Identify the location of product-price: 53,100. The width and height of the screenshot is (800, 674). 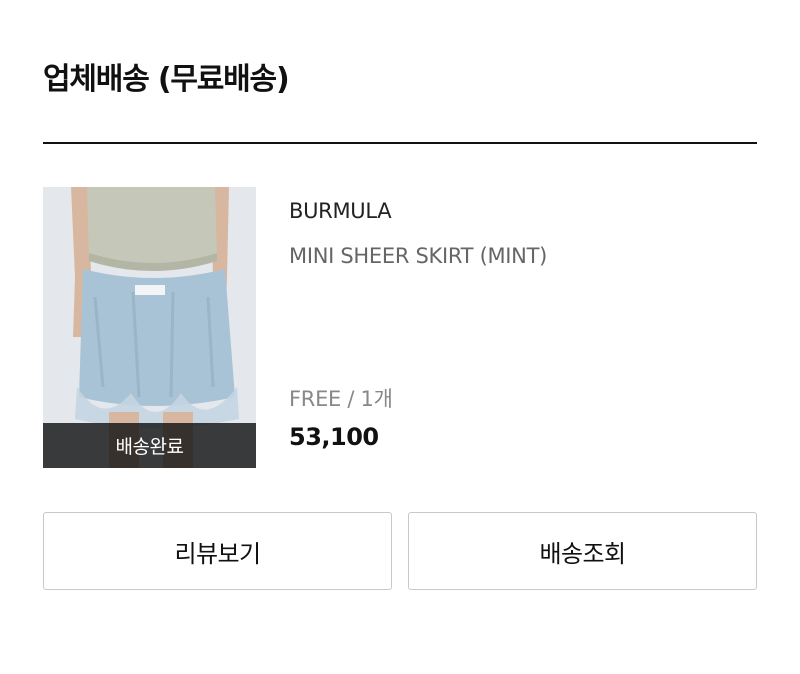
(334, 437).